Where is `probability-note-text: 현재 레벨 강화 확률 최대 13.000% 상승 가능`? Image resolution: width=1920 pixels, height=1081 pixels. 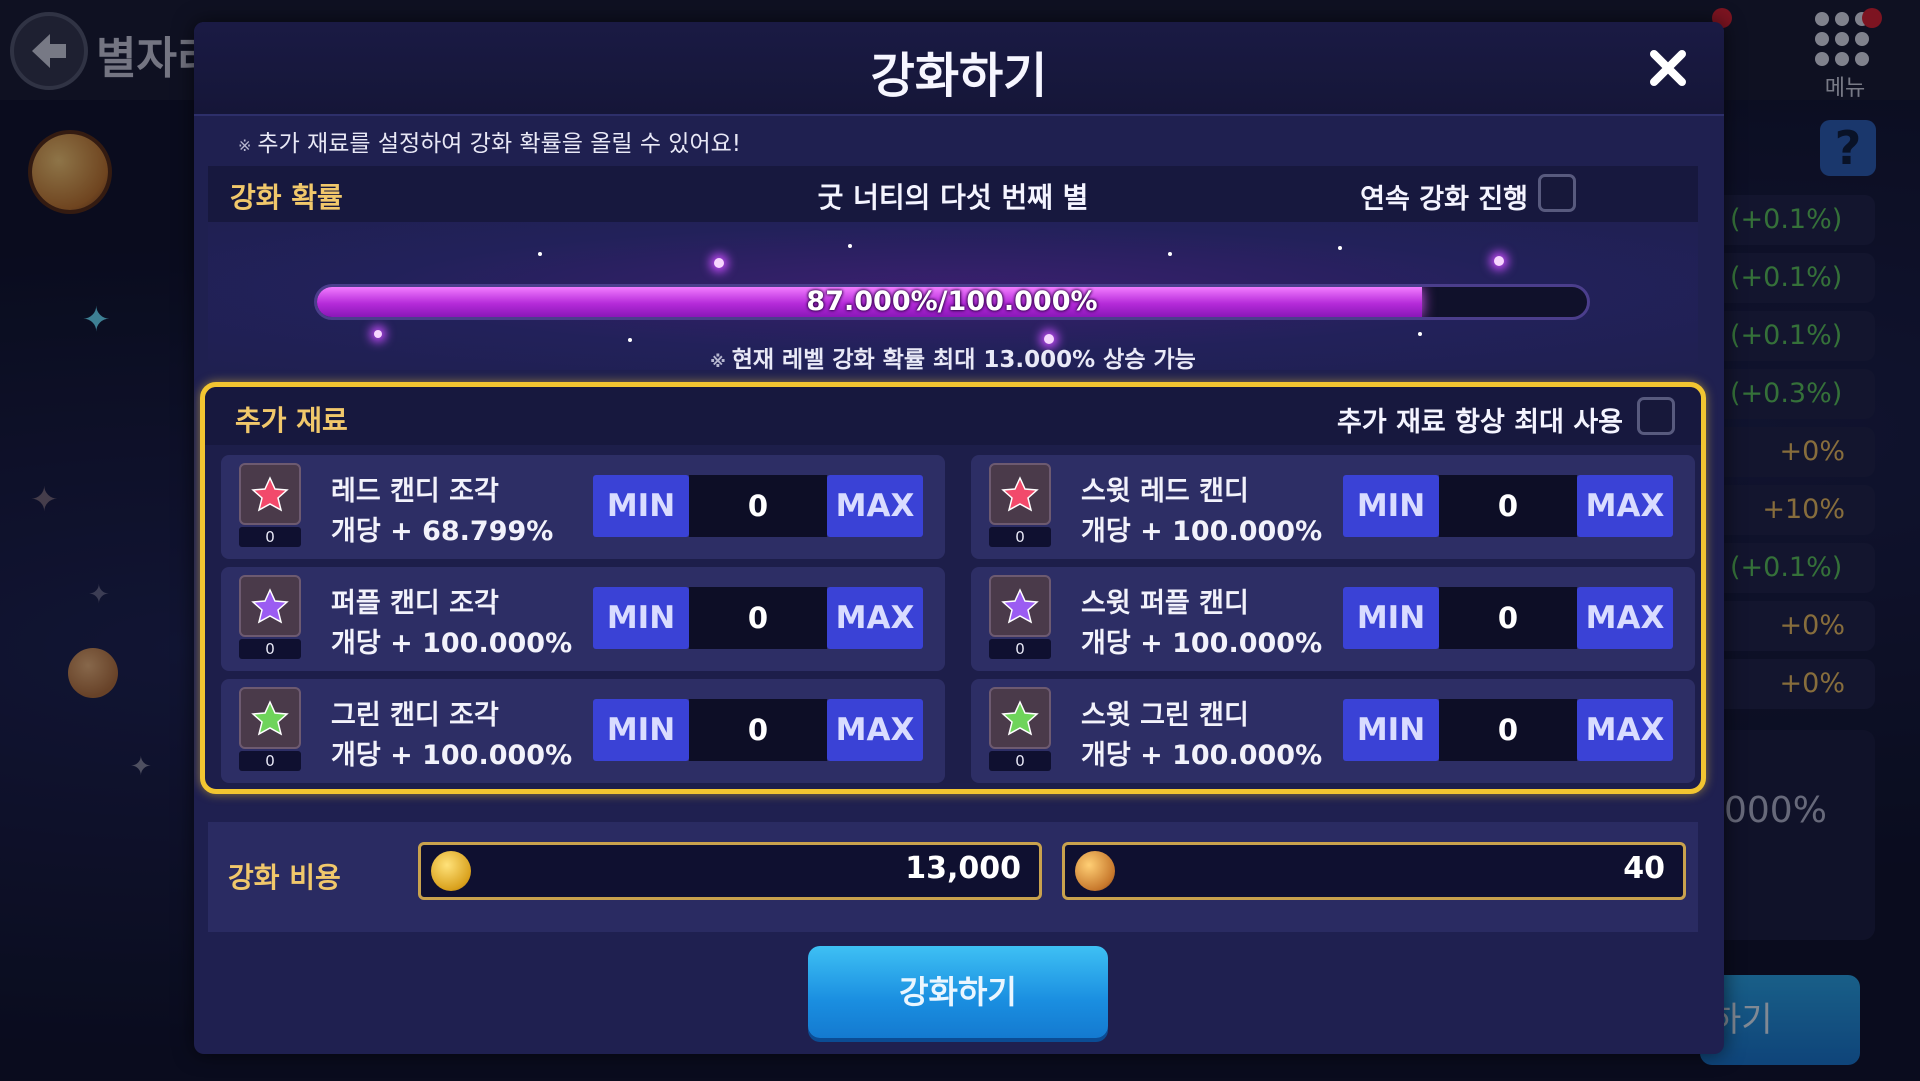
probability-note-text: 현재 레벨 강화 확률 최대 13.000% 상승 가능 is located at coordinates (963, 360).